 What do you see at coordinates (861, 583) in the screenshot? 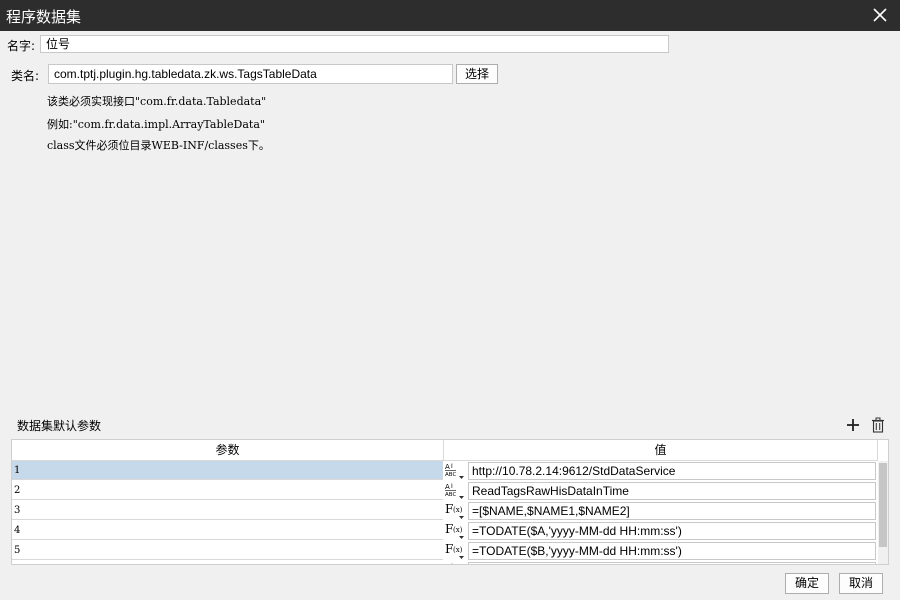
I see `cancel-button: 取消` at bounding box center [861, 583].